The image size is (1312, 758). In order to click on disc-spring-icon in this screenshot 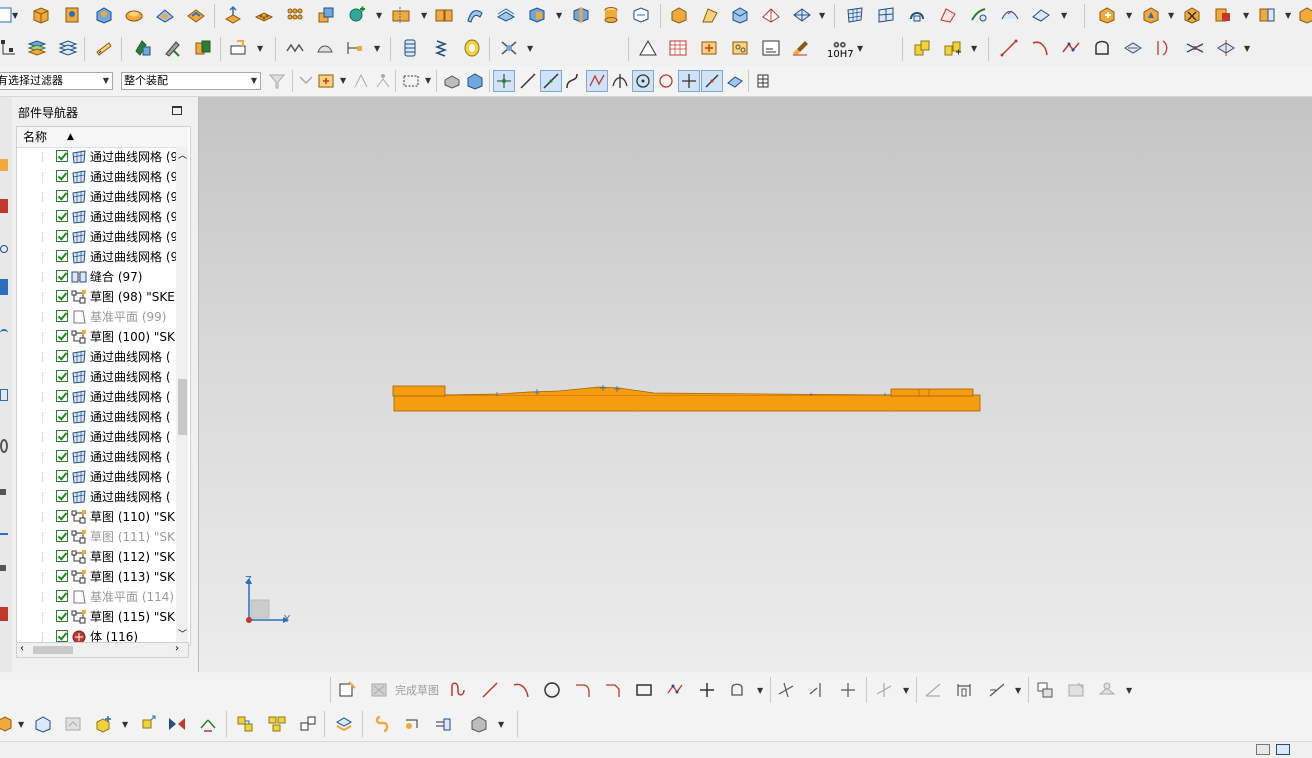, I will do `click(472, 48)`.